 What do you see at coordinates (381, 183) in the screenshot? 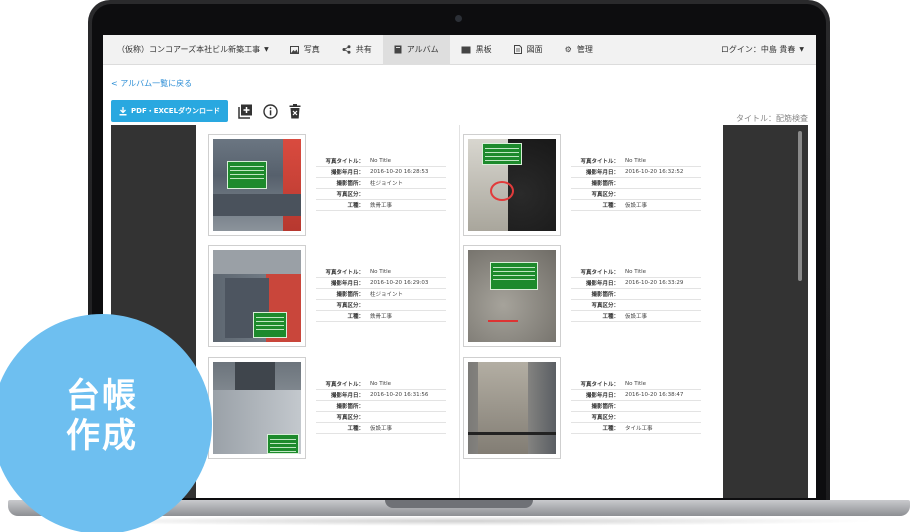
I see `info-row-place: 撮影箇所： 柱ジョイント` at bounding box center [381, 183].